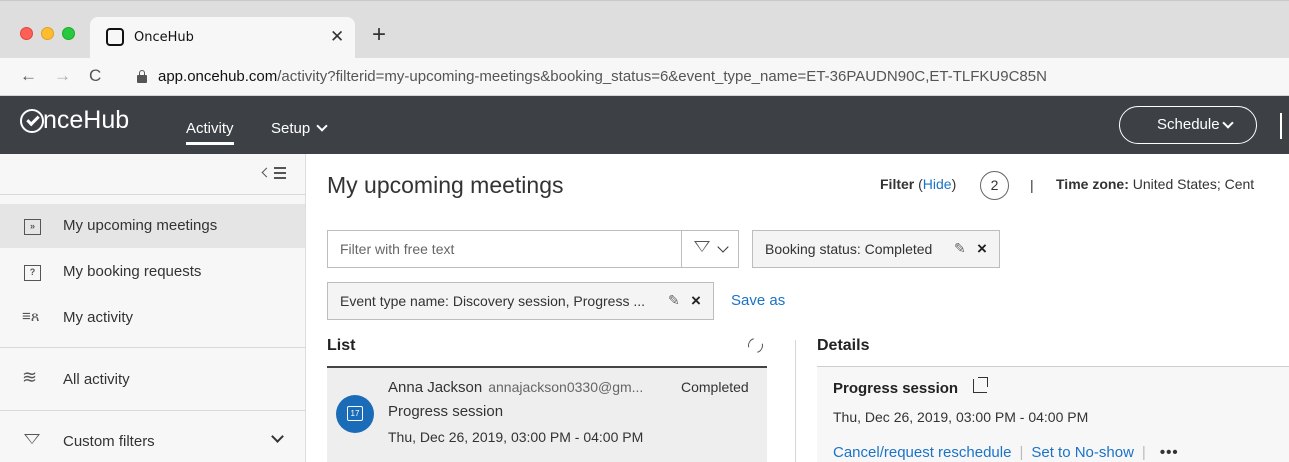 This screenshot has height=462, width=1289. Describe the element at coordinates (1169, 452) in the screenshot. I see `more-options-icon: •••` at that location.